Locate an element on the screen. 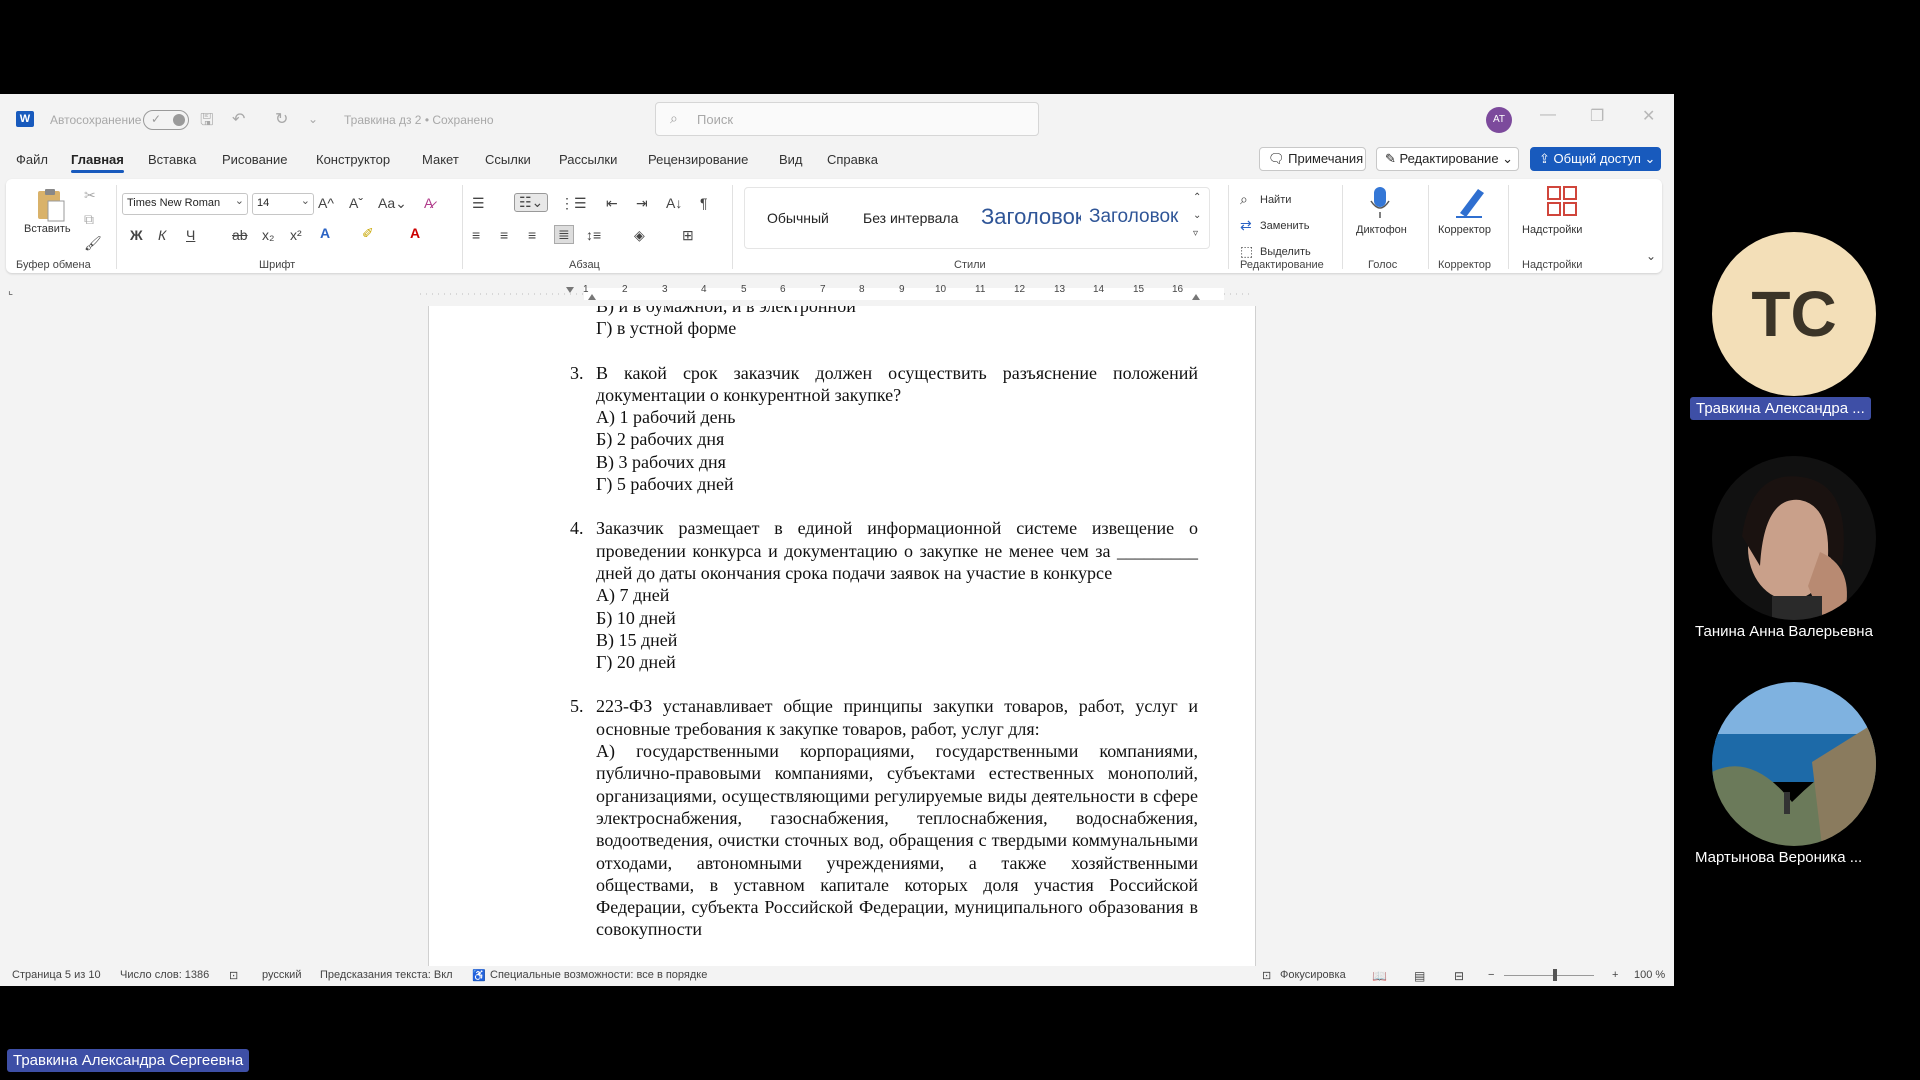 The image size is (1920, 1080). document-title: Травкина дз 2 • Сохранено is located at coordinates (419, 120).